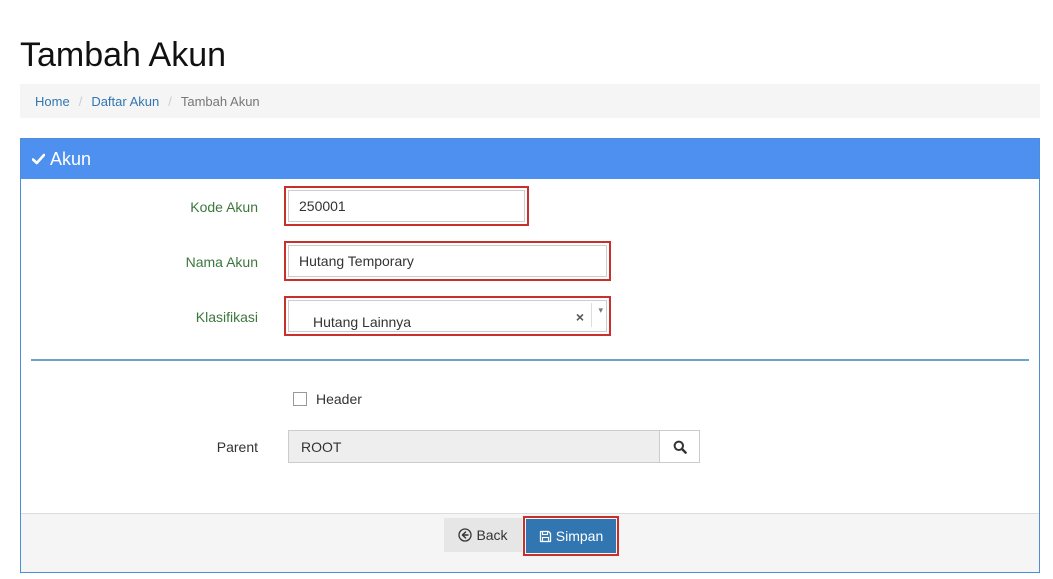 The width and height of the screenshot is (1053, 579). What do you see at coordinates (224, 207) in the screenshot?
I see `kode-akun-label: Kode Akun` at bounding box center [224, 207].